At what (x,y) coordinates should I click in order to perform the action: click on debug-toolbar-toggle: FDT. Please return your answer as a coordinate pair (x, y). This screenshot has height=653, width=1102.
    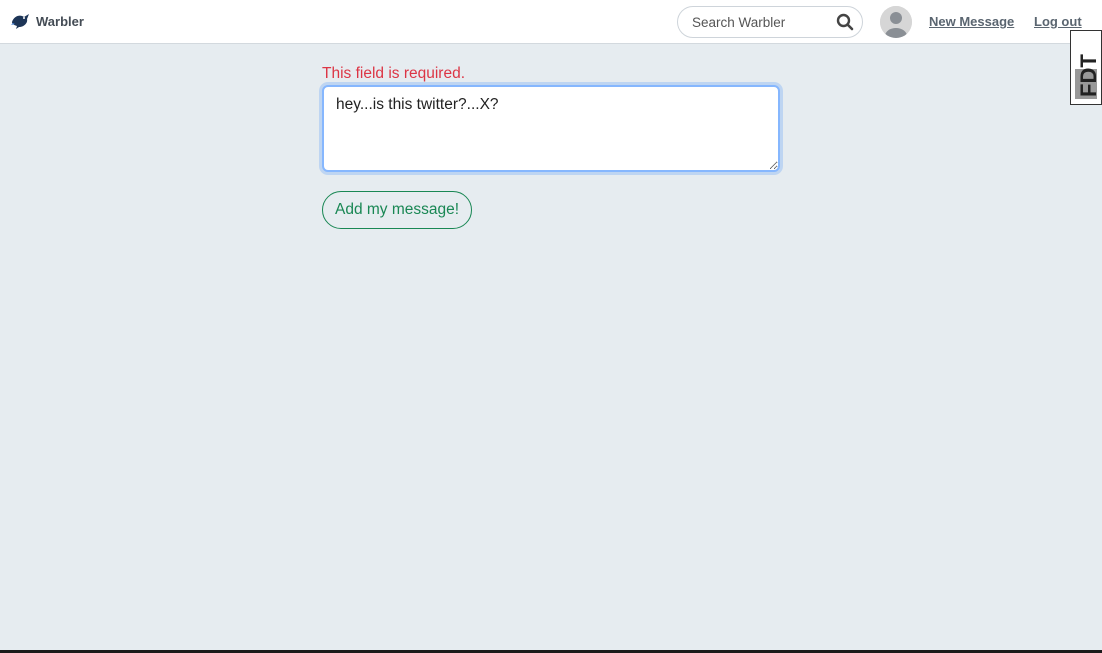
    Looking at the image, I should click on (1086, 67).